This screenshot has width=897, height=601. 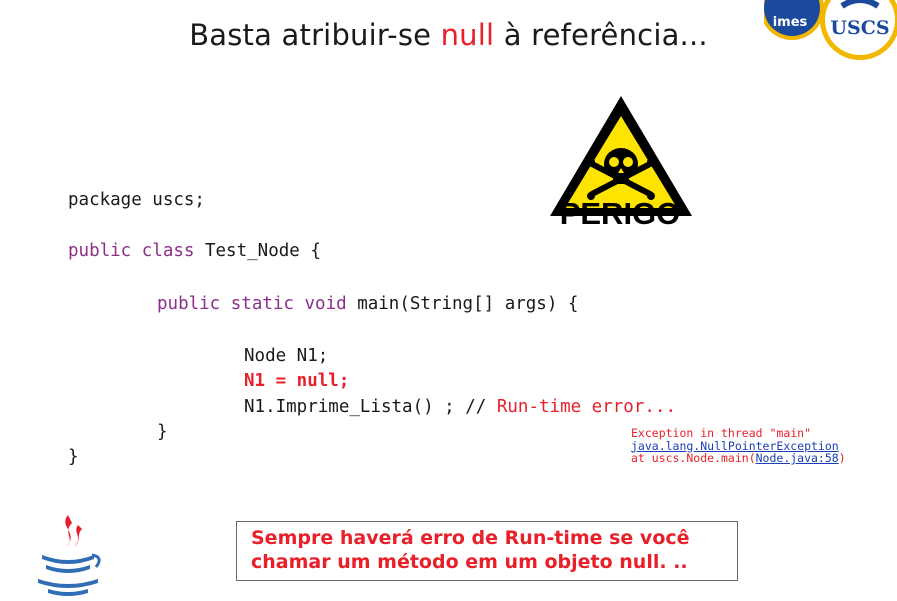 I want to click on logo-imes-text: imes, so click(x=790, y=22).